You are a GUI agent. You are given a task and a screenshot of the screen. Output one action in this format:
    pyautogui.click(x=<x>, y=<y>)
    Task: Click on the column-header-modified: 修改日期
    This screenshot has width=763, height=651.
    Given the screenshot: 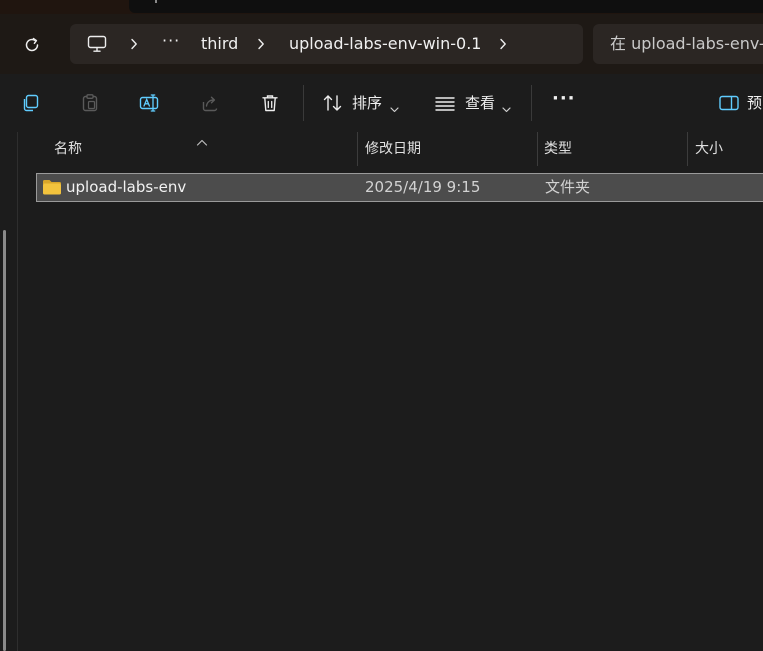 What is the action you would take?
    pyautogui.click(x=393, y=149)
    